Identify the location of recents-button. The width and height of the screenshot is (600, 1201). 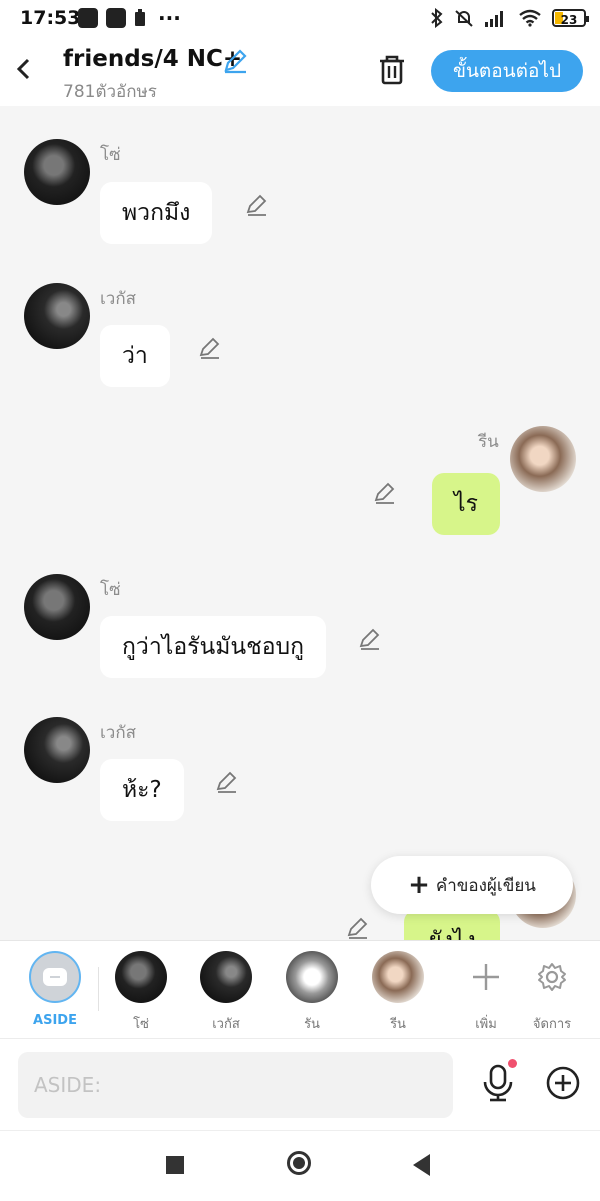
(175, 1165).